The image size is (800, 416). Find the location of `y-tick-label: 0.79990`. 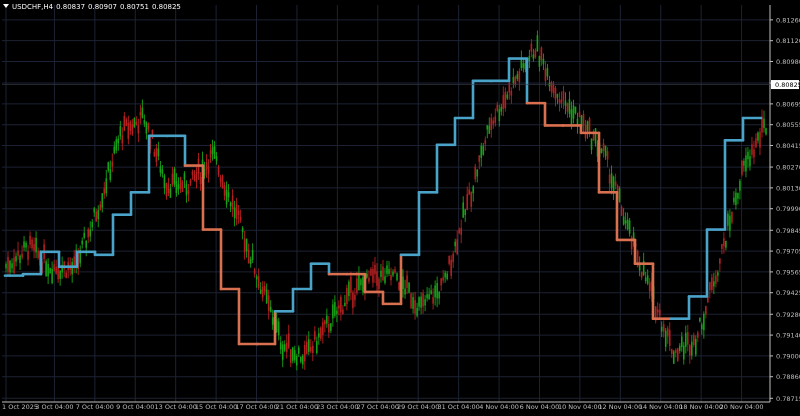

y-tick-label: 0.79990 is located at coordinates (788, 209).